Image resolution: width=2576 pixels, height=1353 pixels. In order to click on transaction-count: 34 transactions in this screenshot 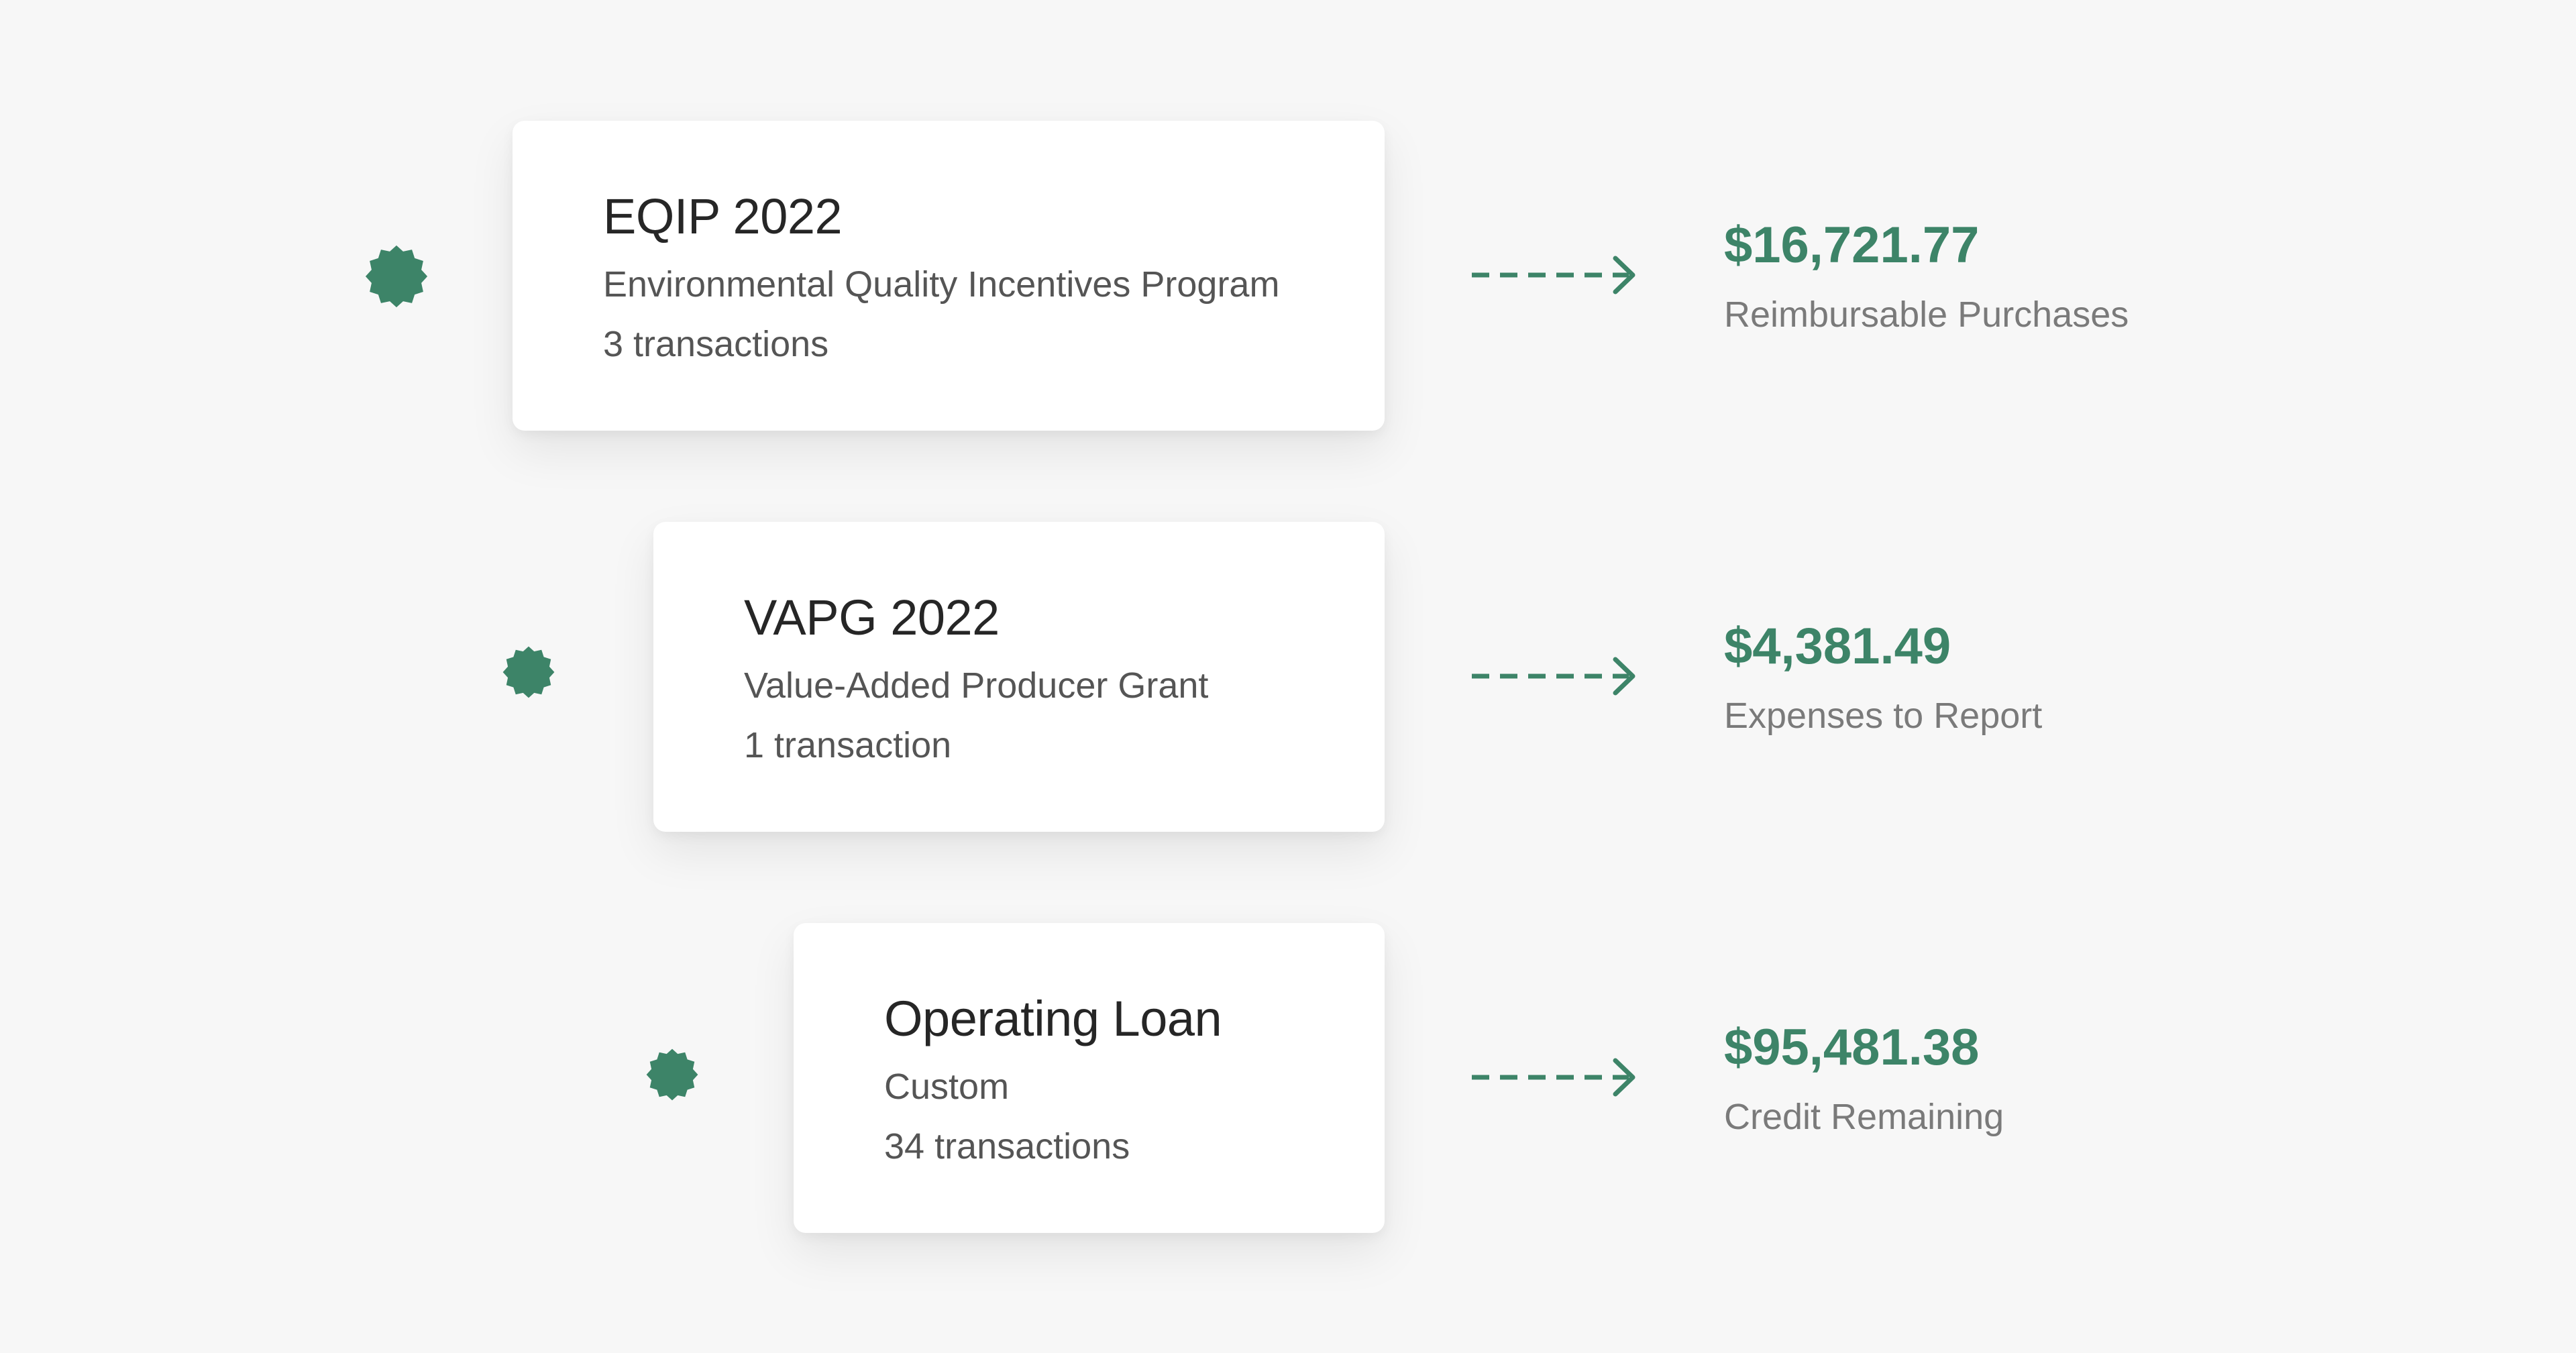, I will do `click(1007, 1146)`.